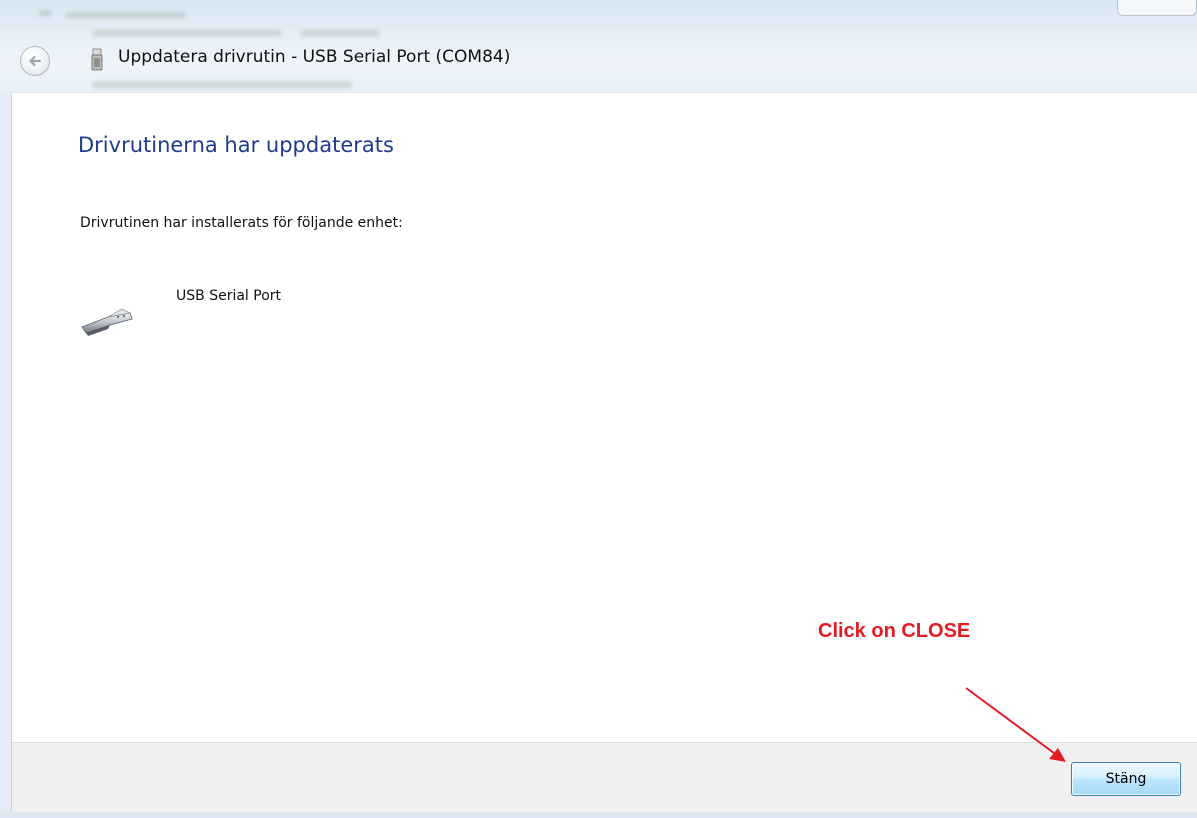 Image resolution: width=1197 pixels, height=818 pixels. I want to click on command-bar: Stäng, so click(604, 777).